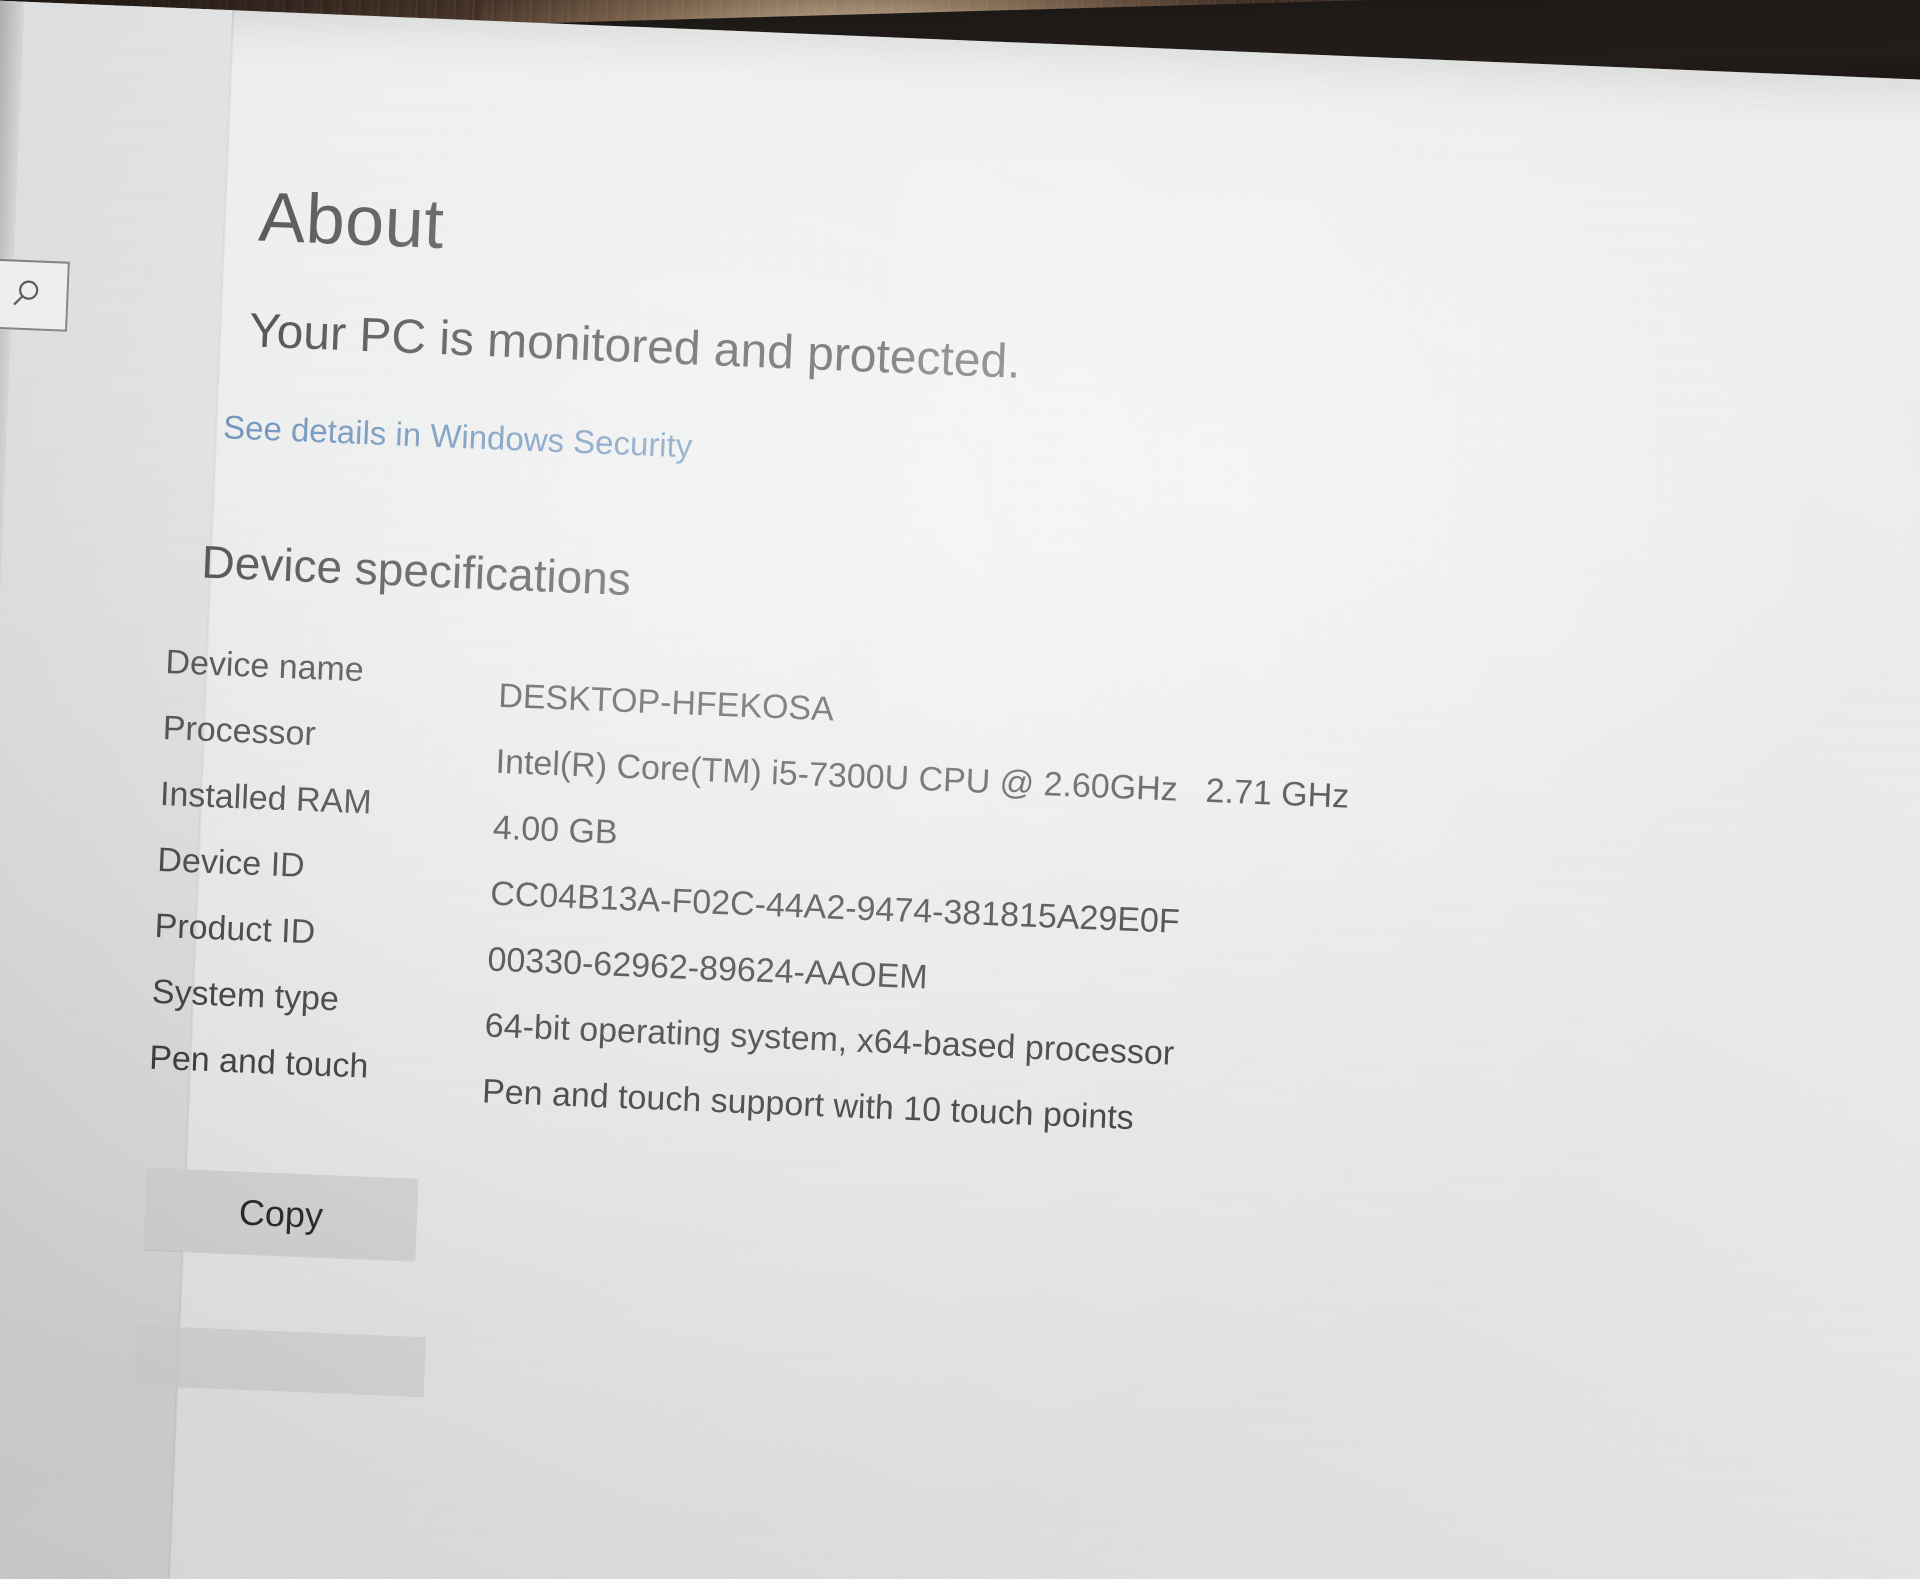 Image resolution: width=1920 pixels, height=1579 pixels. Describe the element at coordinates (280, 1361) in the screenshot. I see `rename-pc-button` at that location.